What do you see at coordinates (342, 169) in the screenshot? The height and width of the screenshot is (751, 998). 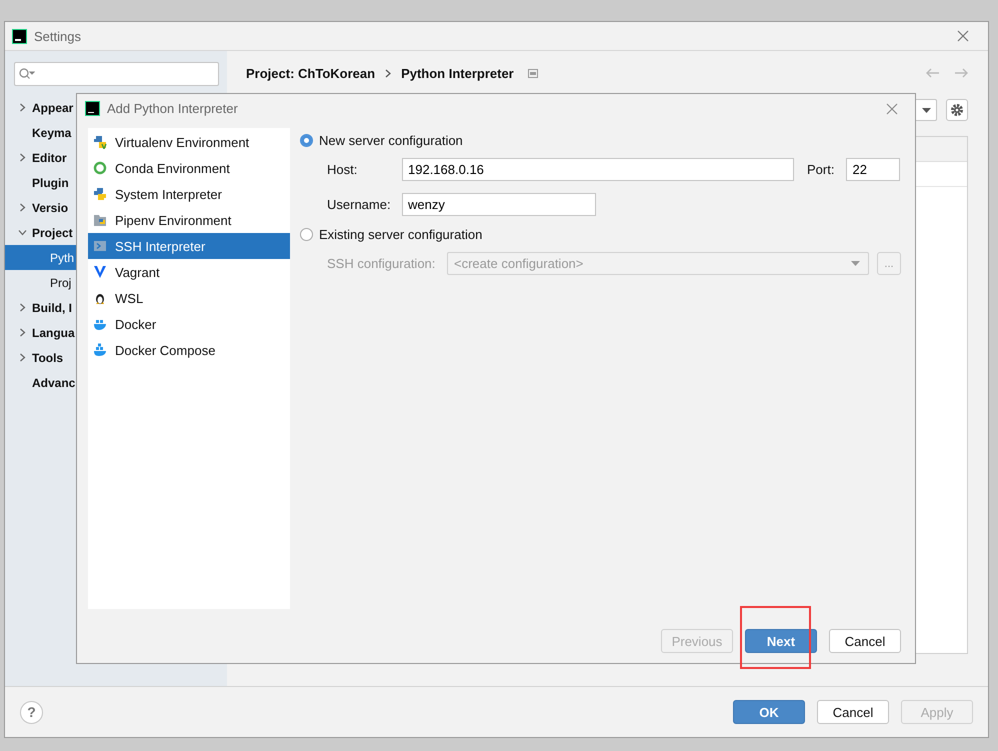 I see `host-label: Host:` at bounding box center [342, 169].